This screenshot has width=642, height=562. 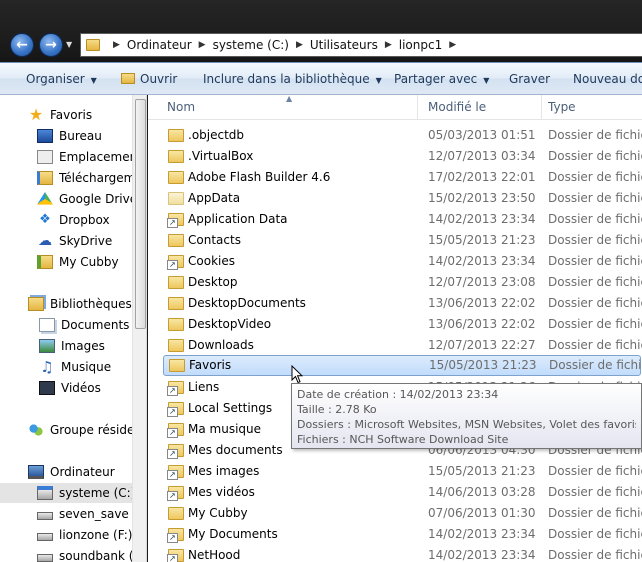 I want to click on open-button: Ouvrir, so click(x=149, y=79).